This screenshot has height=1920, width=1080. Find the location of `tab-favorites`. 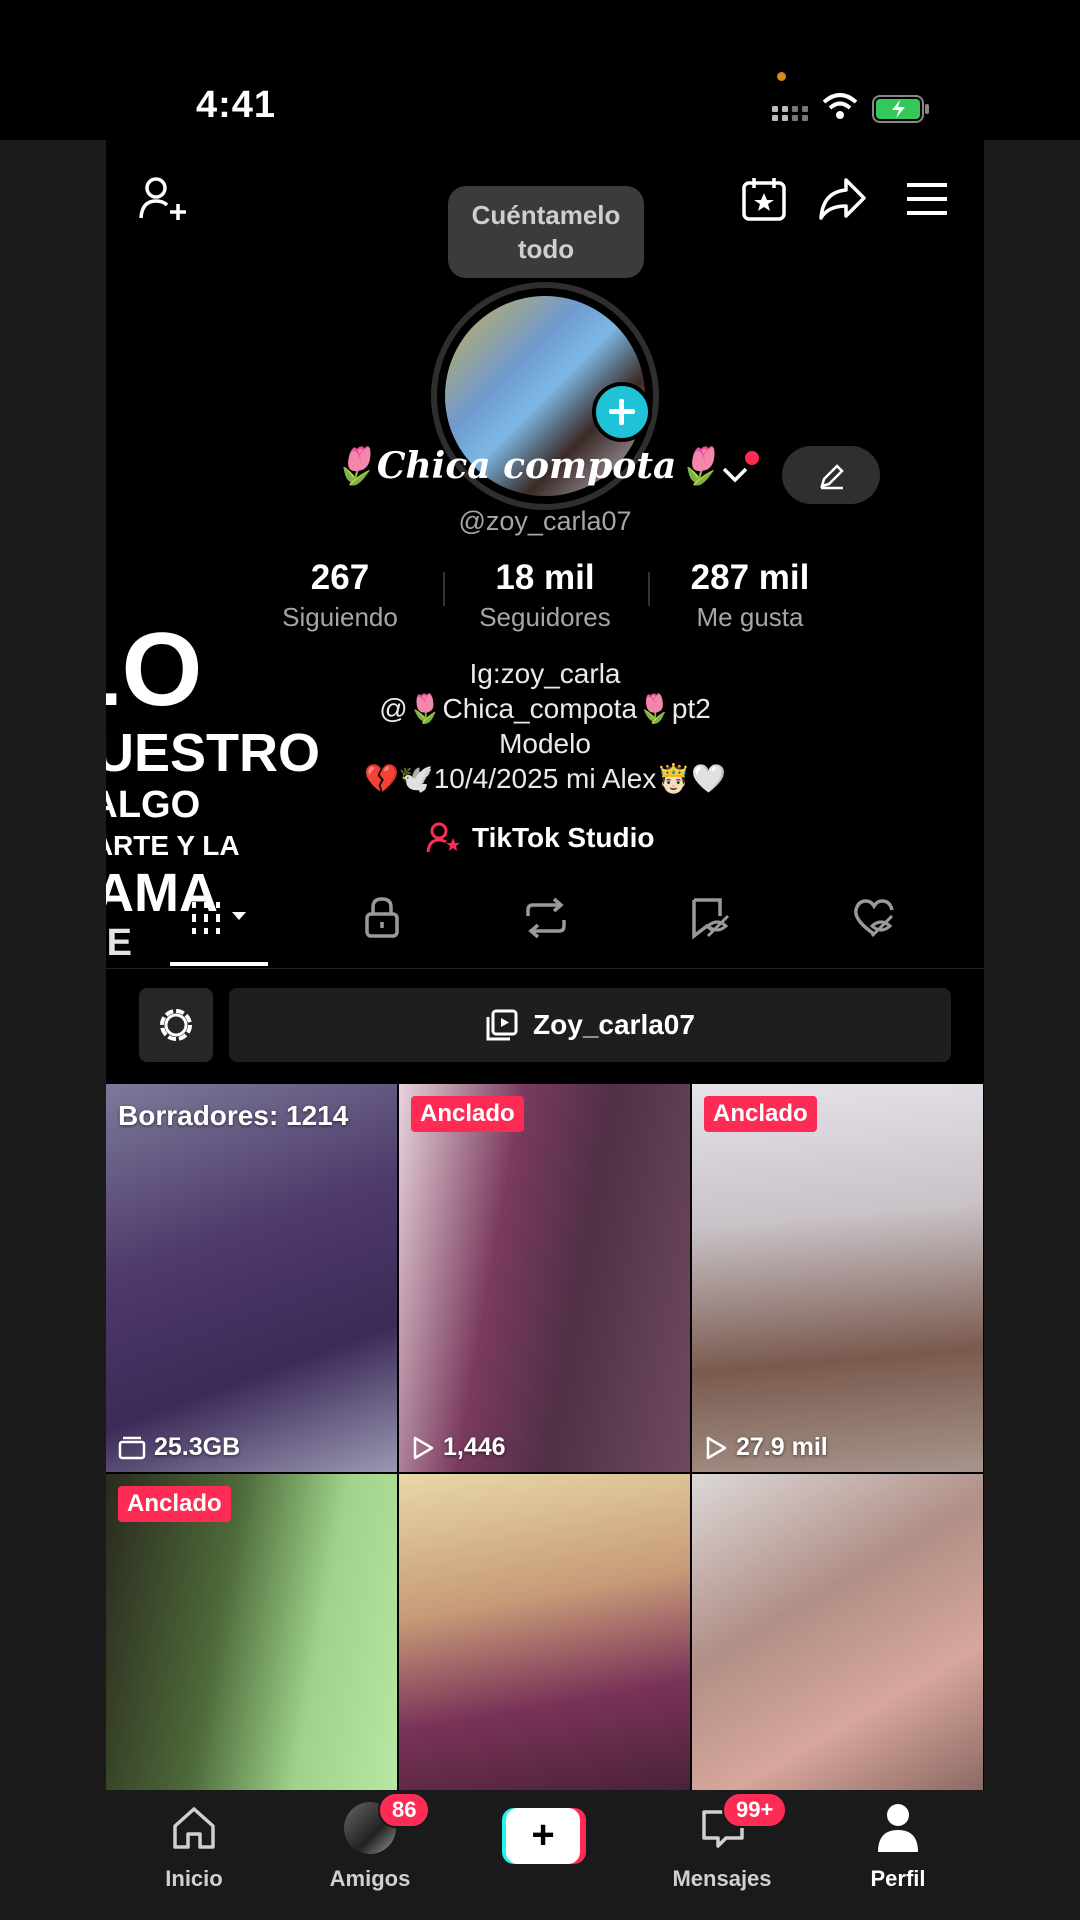

tab-favorites is located at coordinates (710, 918).